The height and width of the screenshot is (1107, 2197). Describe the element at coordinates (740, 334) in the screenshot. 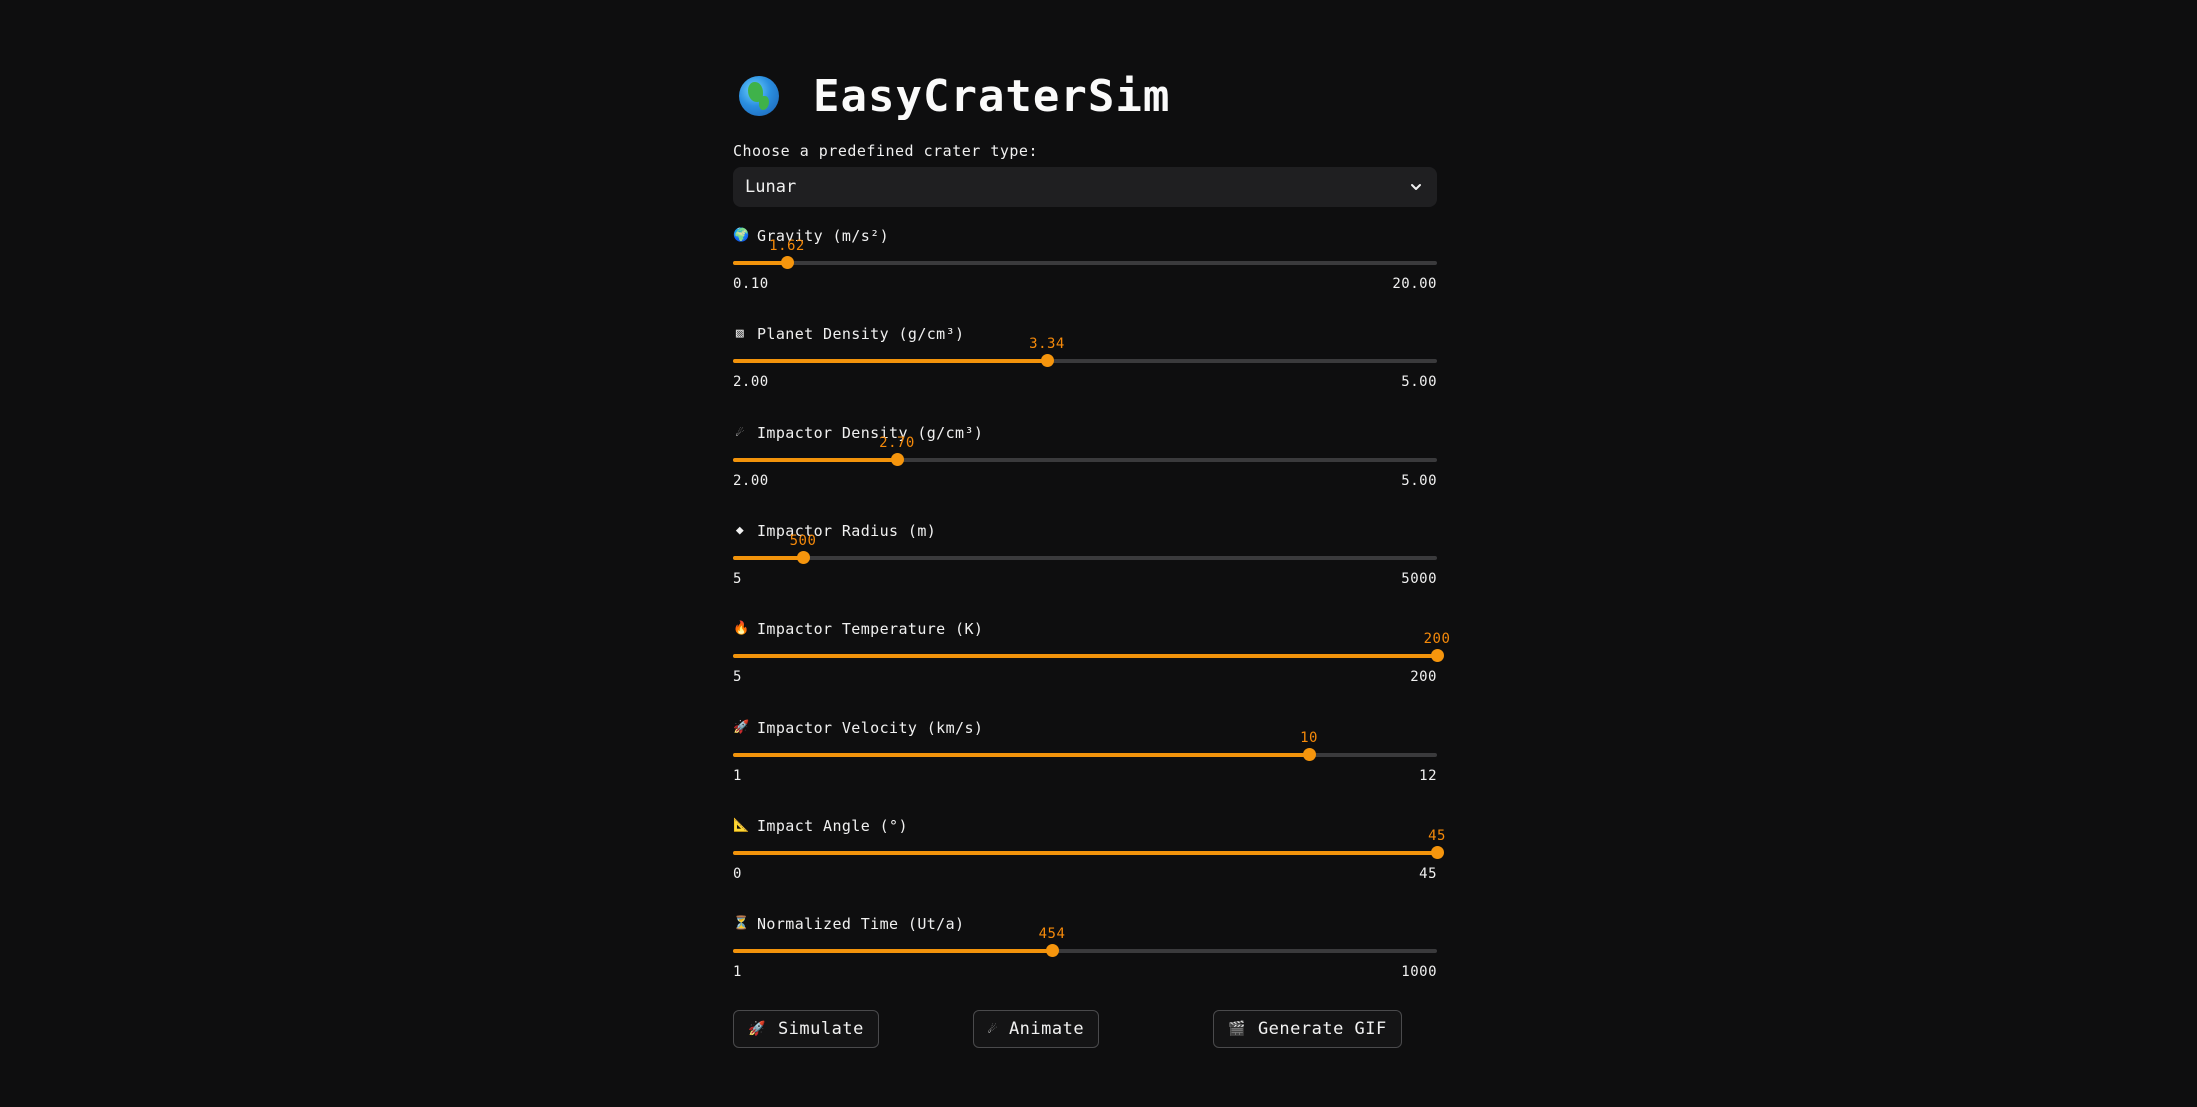

I see `planet-density-icon: ▧` at that location.